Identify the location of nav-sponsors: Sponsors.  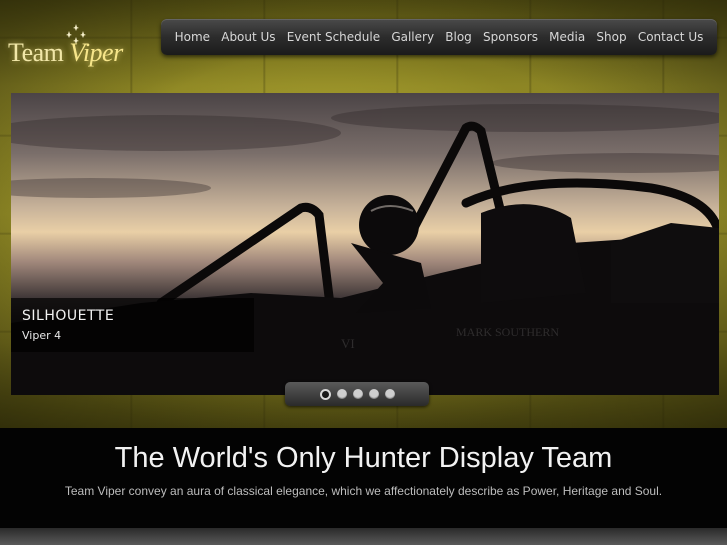
(510, 37).